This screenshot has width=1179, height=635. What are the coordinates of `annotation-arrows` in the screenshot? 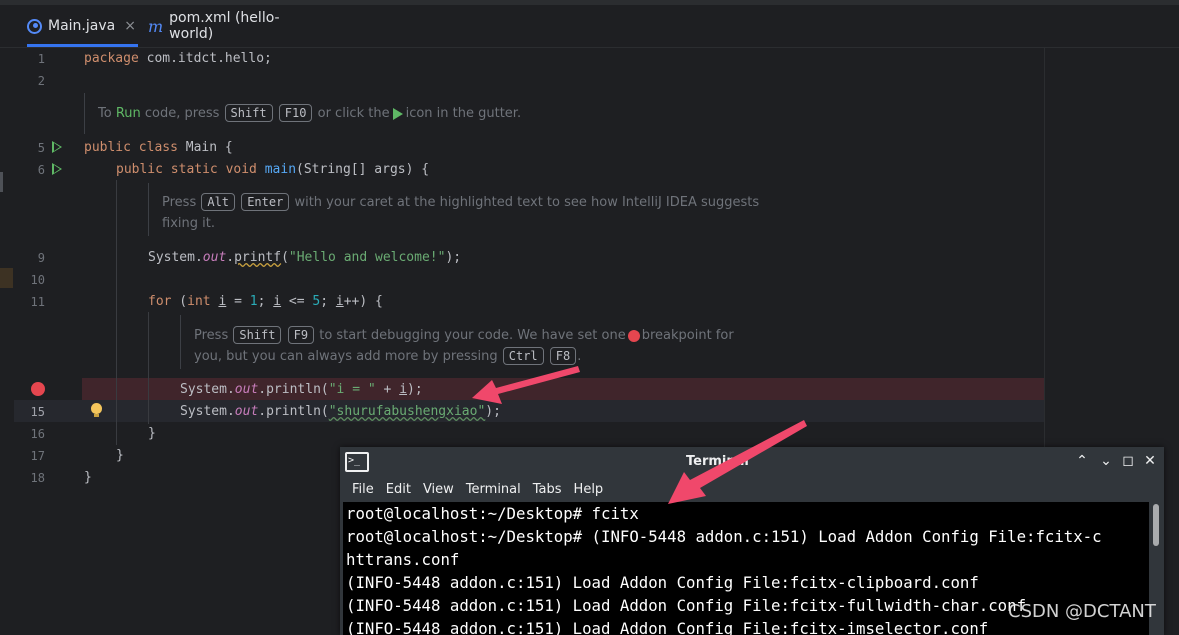 It's located at (639, 435).